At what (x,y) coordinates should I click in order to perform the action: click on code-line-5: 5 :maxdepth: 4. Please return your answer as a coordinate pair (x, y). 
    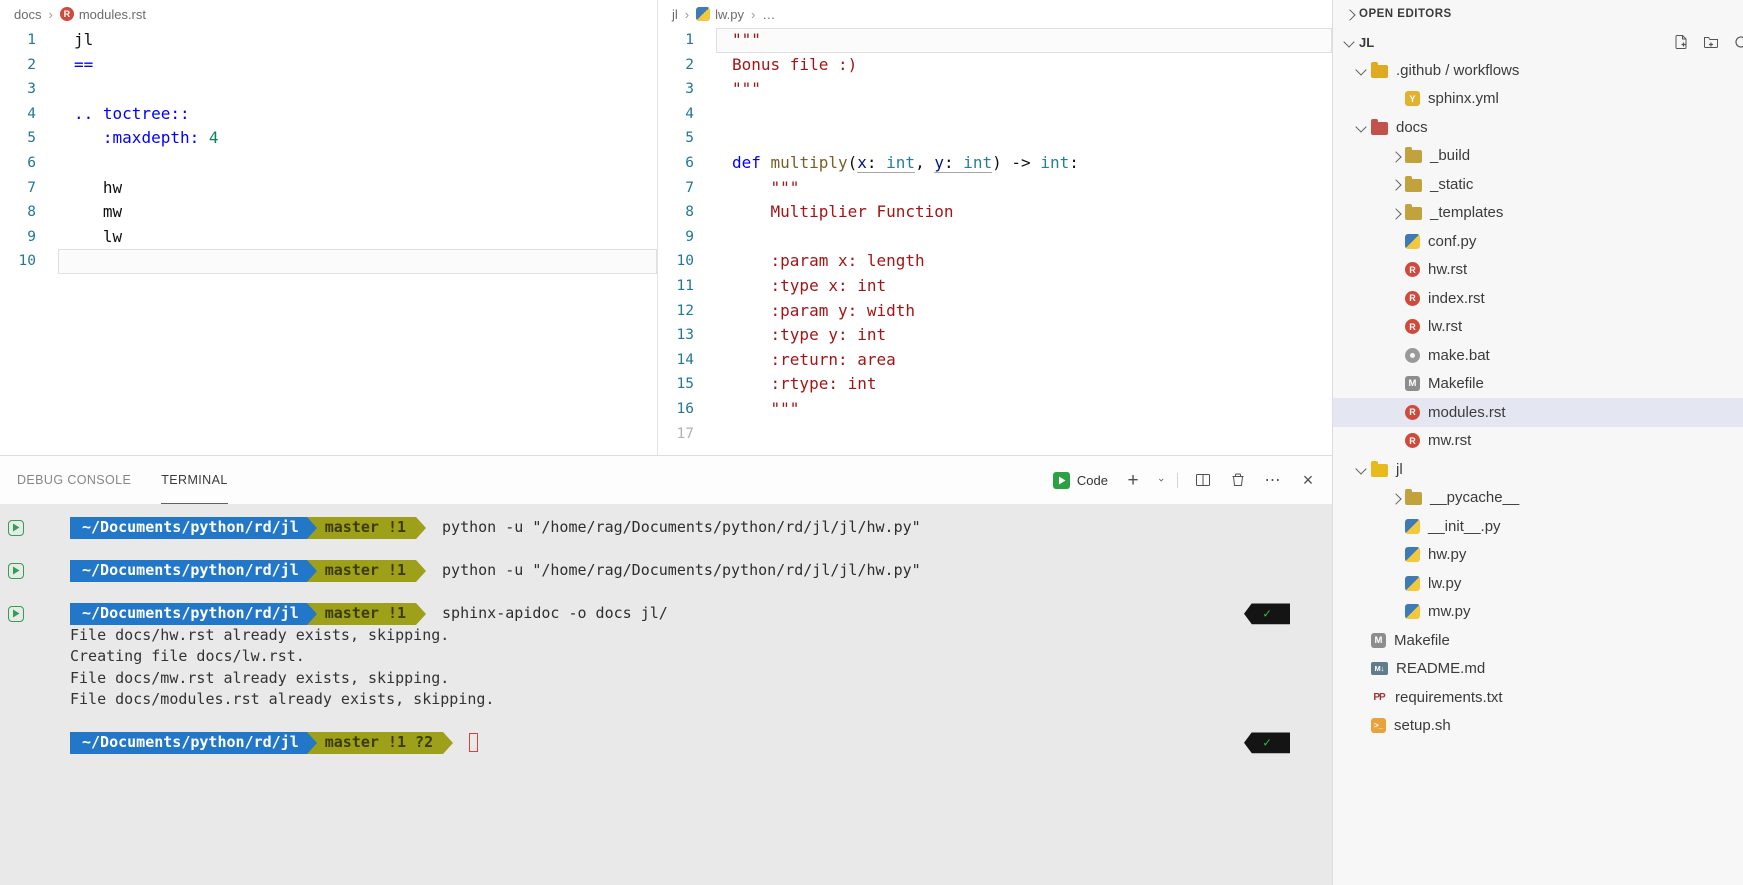
    Looking at the image, I should click on (328, 138).